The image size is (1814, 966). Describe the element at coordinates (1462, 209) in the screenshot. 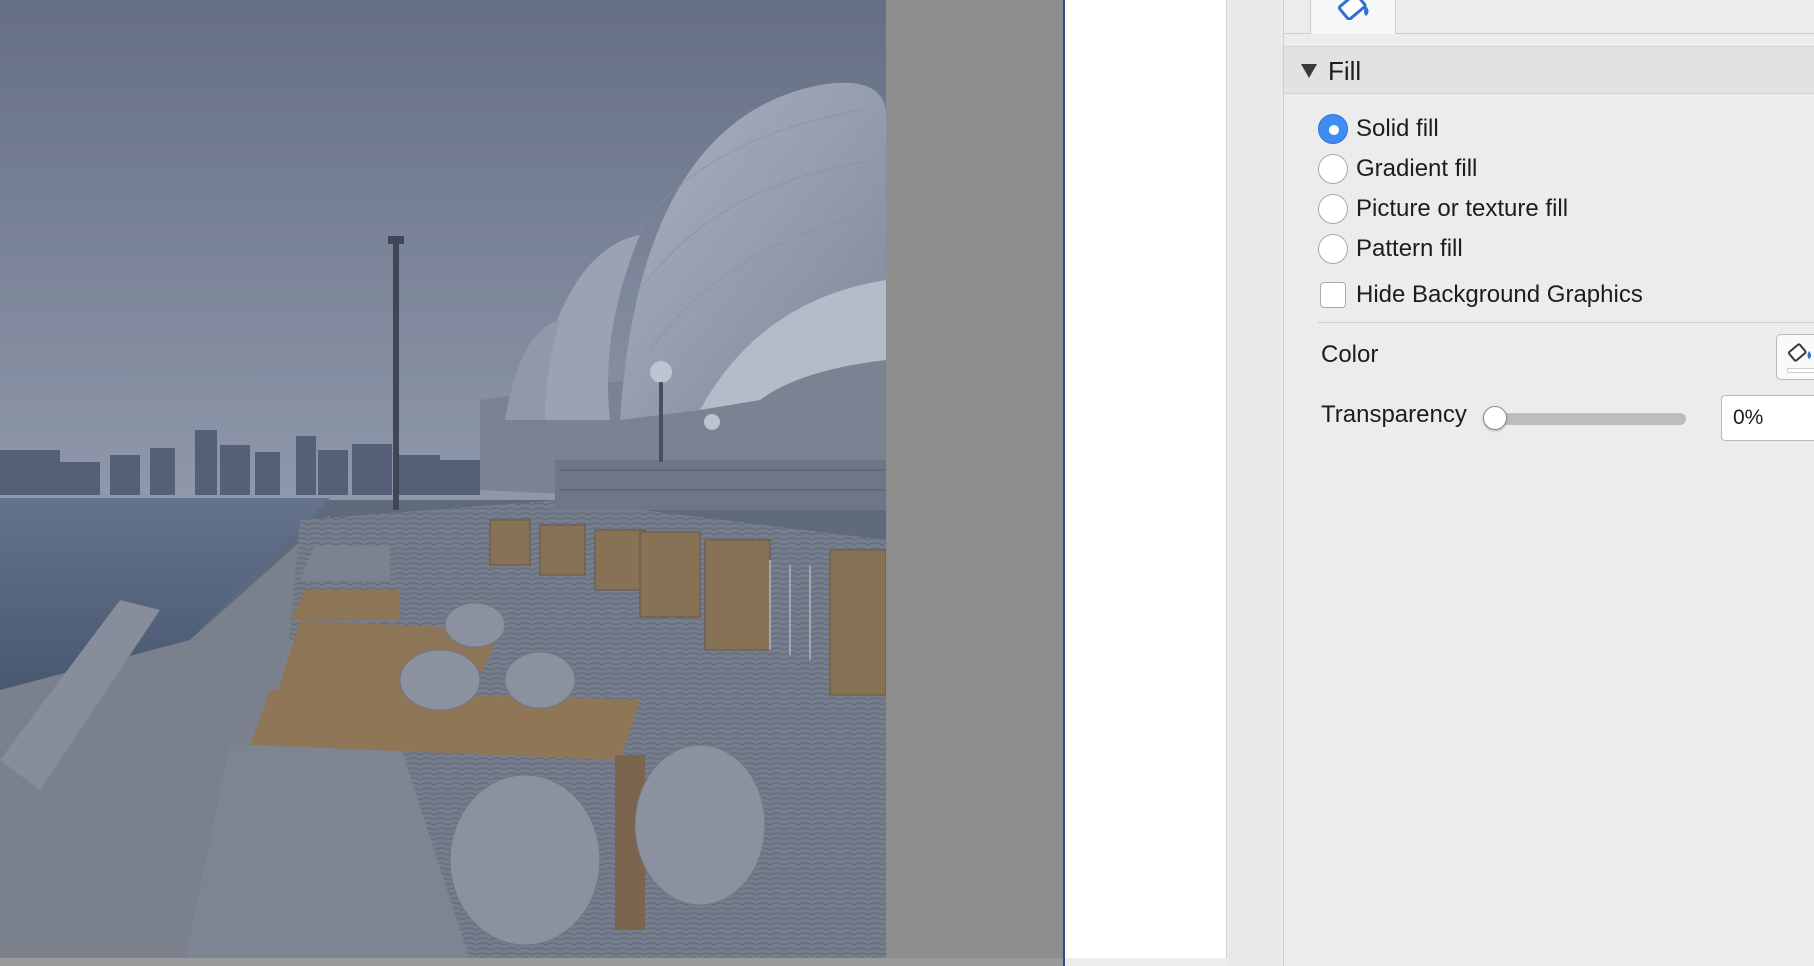

I see `picture-texture-fill-label: Picture or texture fill` at that location.